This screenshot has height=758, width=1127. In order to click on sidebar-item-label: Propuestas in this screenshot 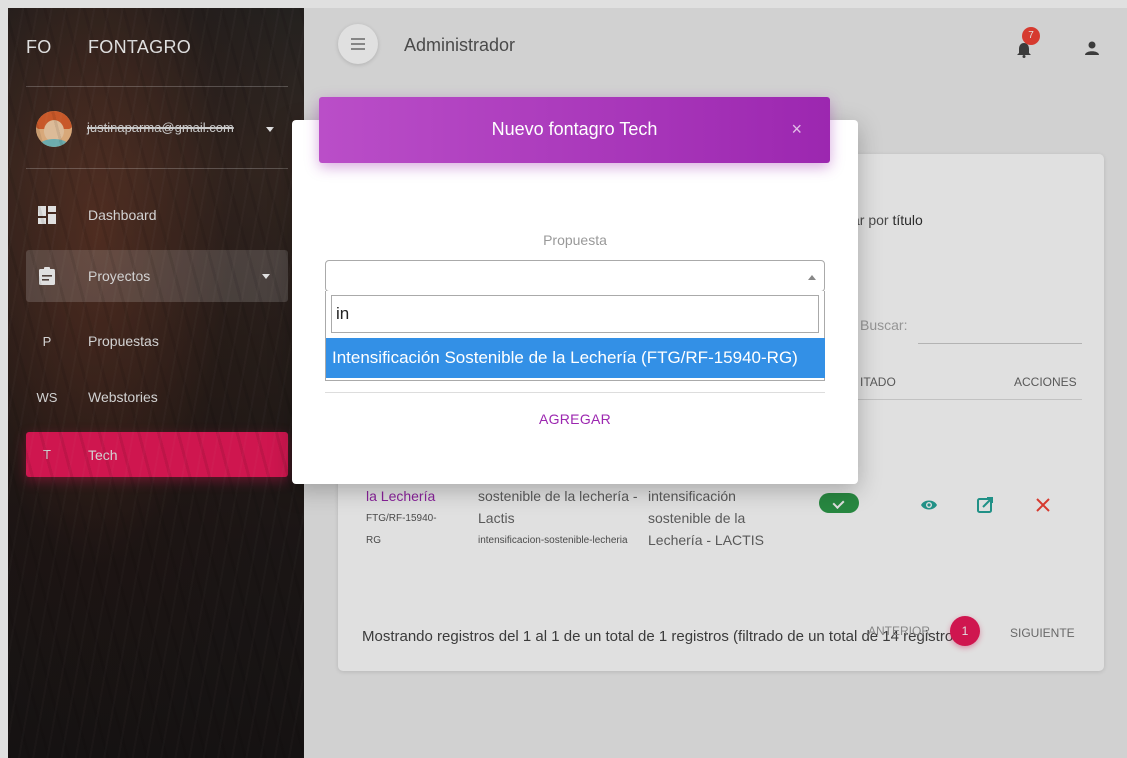, I will do `click(123, 341)`.